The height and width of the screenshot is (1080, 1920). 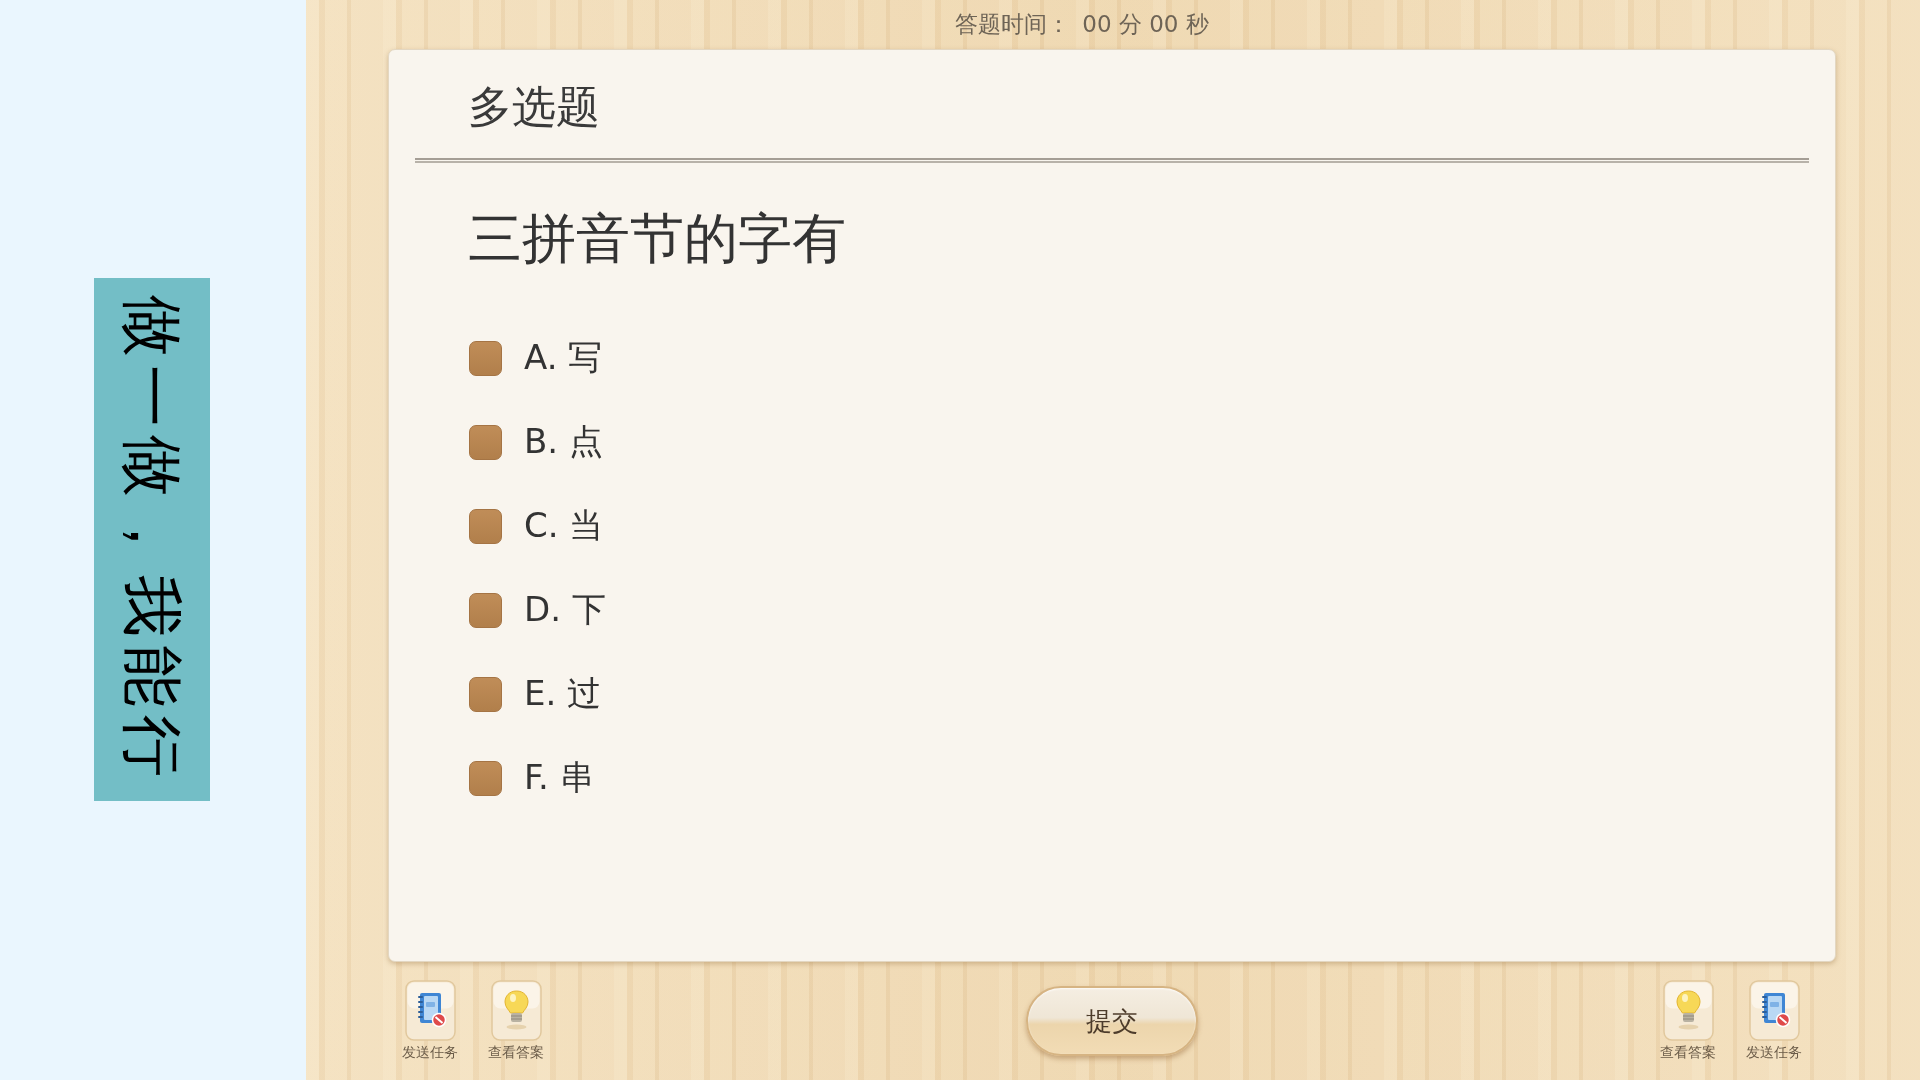 I want to click on timer-label: 答题时间：, so click(x=1013, y=24).